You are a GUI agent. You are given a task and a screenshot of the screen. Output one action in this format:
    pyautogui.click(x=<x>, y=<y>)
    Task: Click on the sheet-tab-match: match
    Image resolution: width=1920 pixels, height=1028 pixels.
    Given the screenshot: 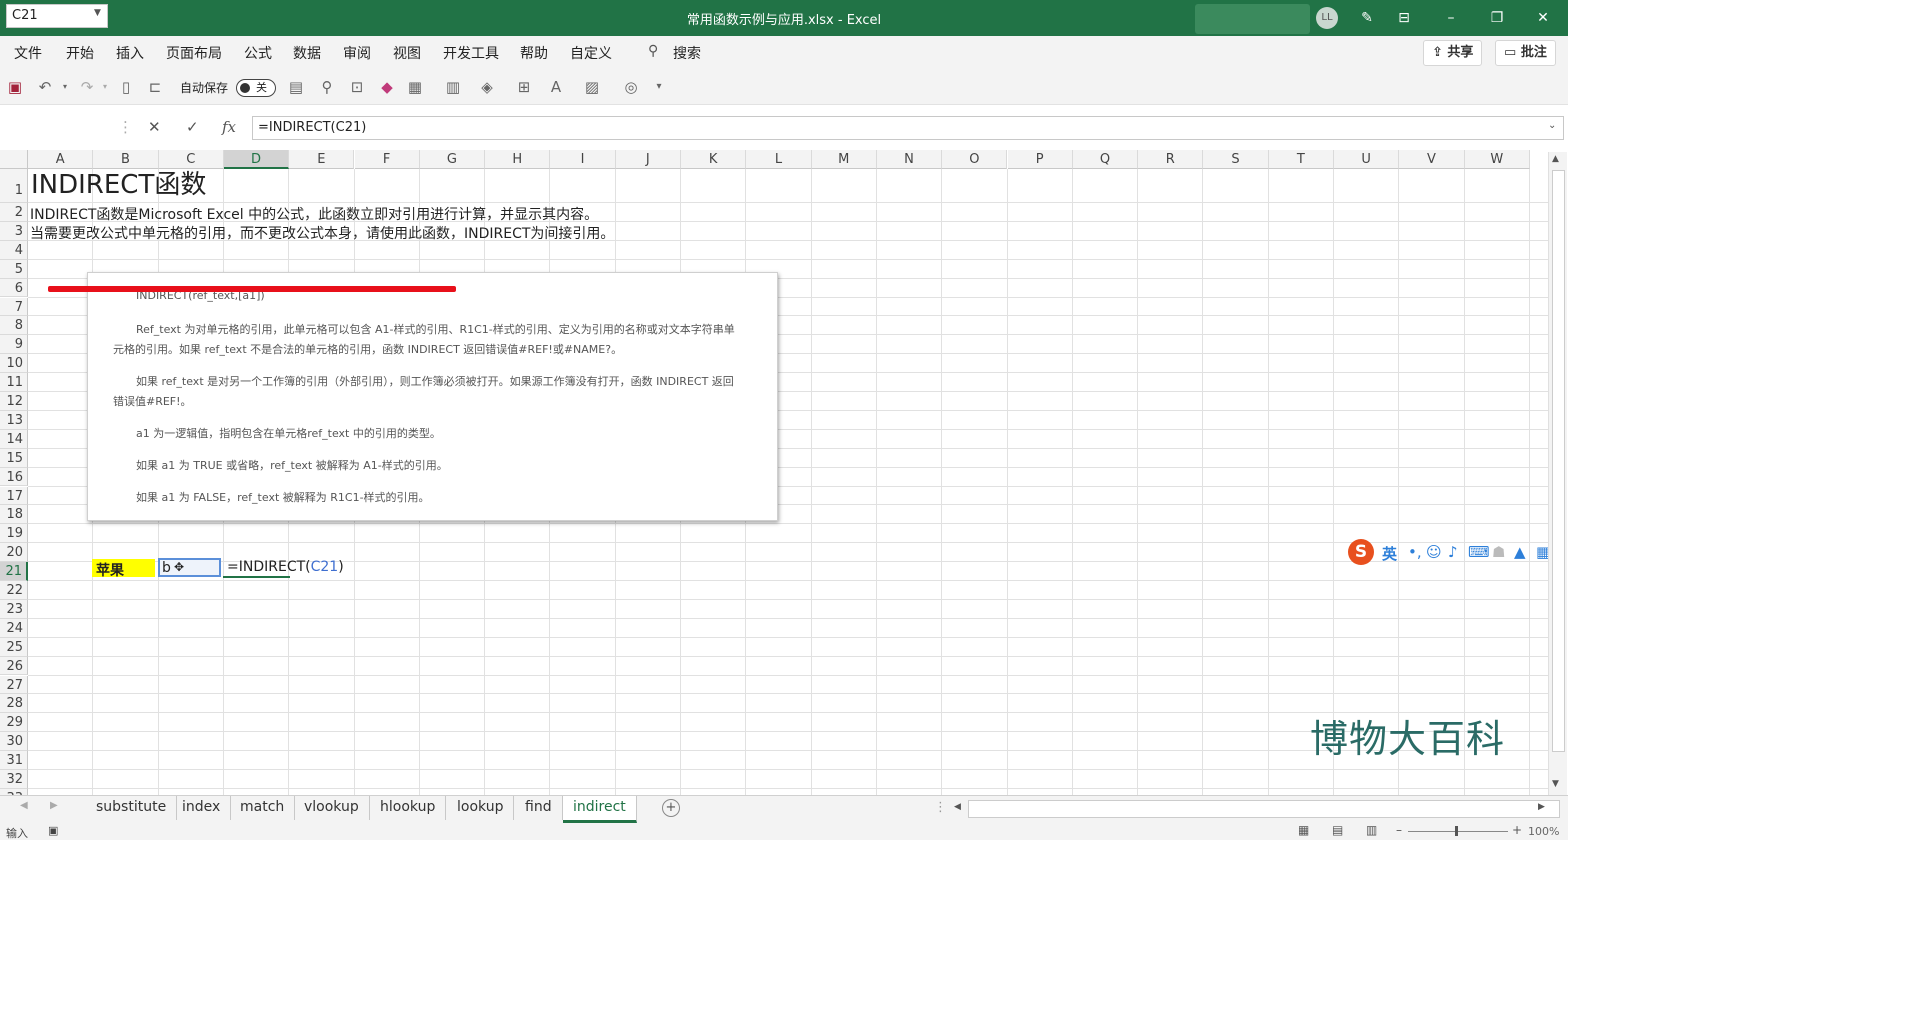 What is the action you would take?
    pyautogui.click(x=263, y=808)
    